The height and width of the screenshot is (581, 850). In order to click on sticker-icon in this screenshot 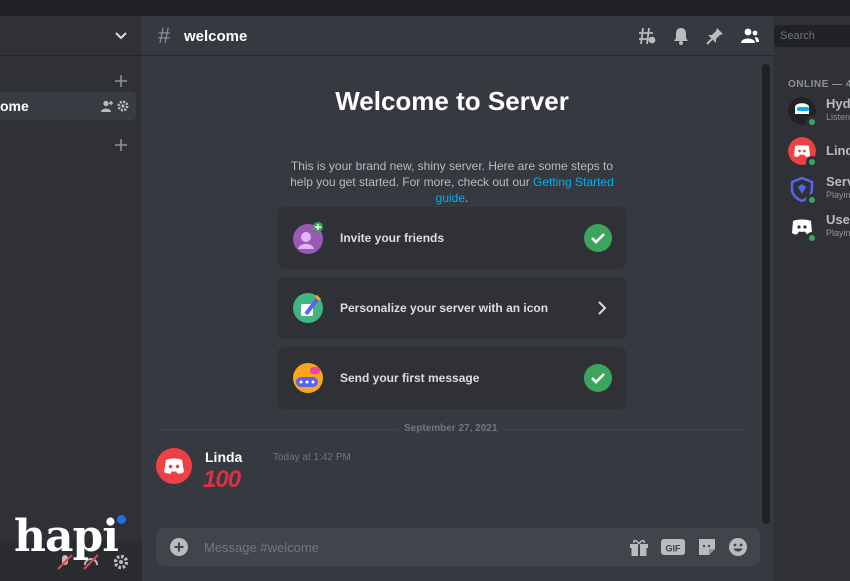, I will do `click(707, 547)`.